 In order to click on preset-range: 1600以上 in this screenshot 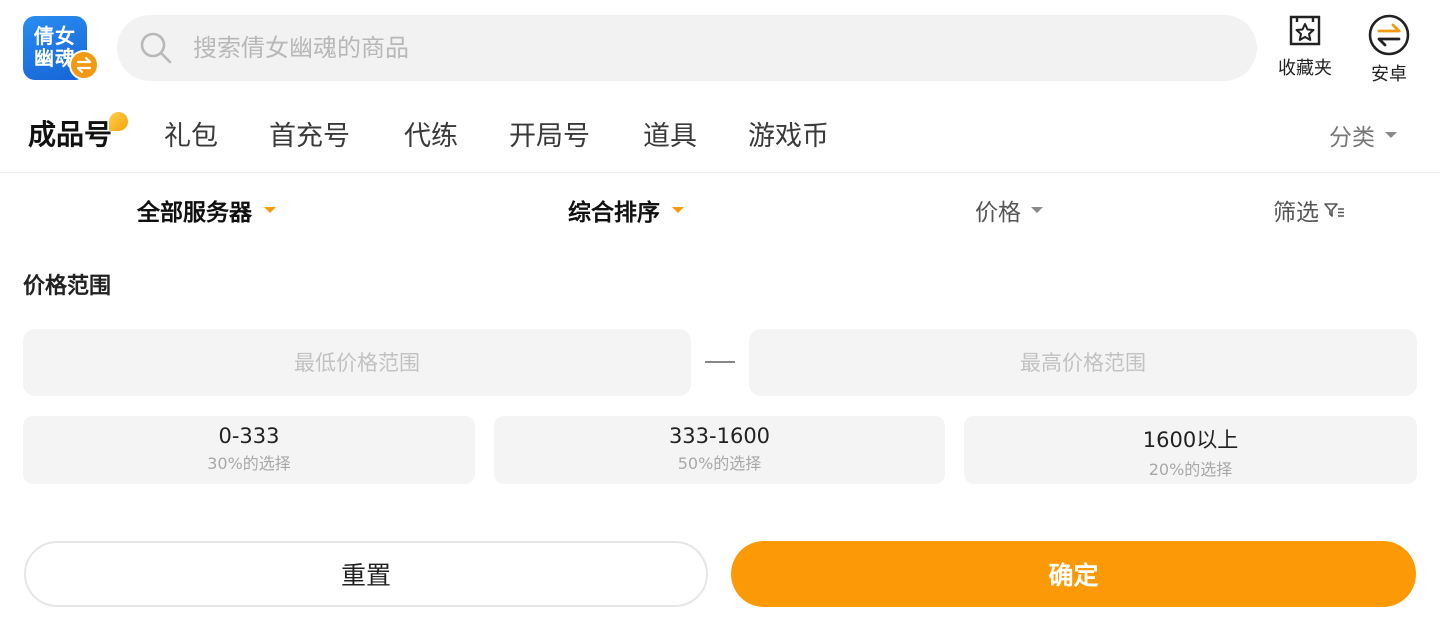, I will do `click(1190, 440)`.